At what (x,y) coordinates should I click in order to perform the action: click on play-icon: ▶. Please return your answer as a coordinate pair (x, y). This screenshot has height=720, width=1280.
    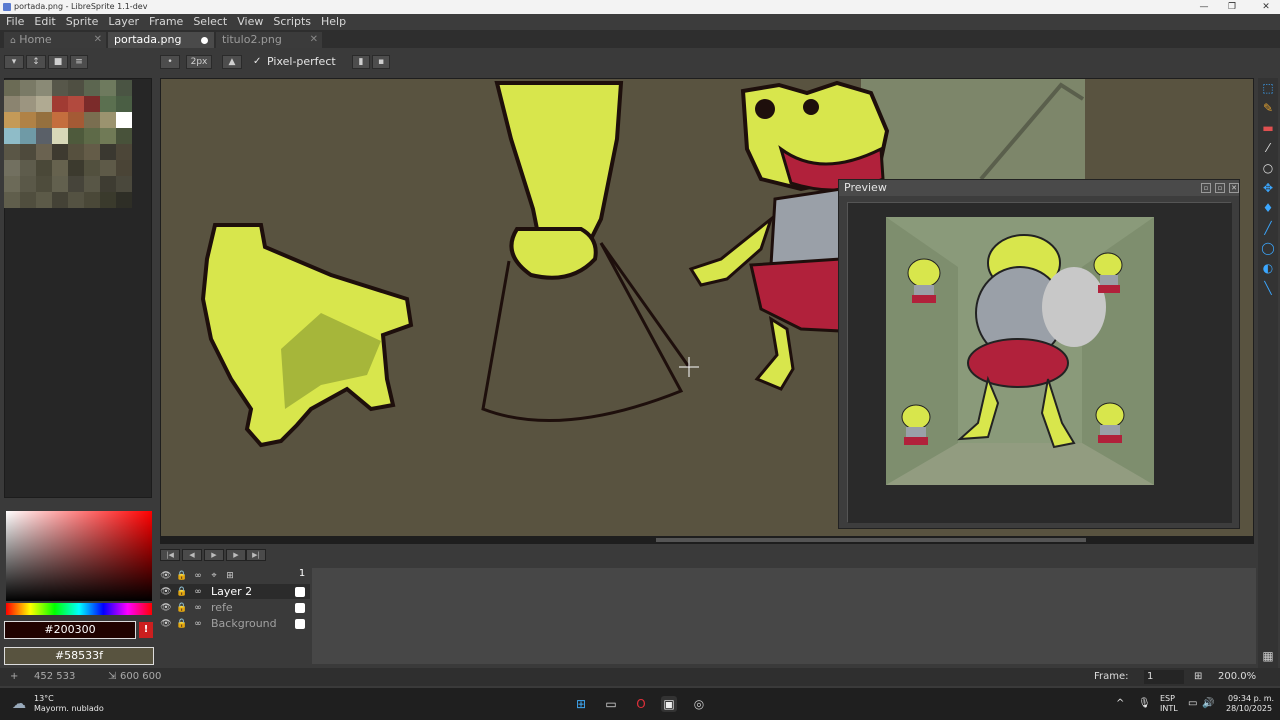
    Looking at the image, I should click on (214, 555).